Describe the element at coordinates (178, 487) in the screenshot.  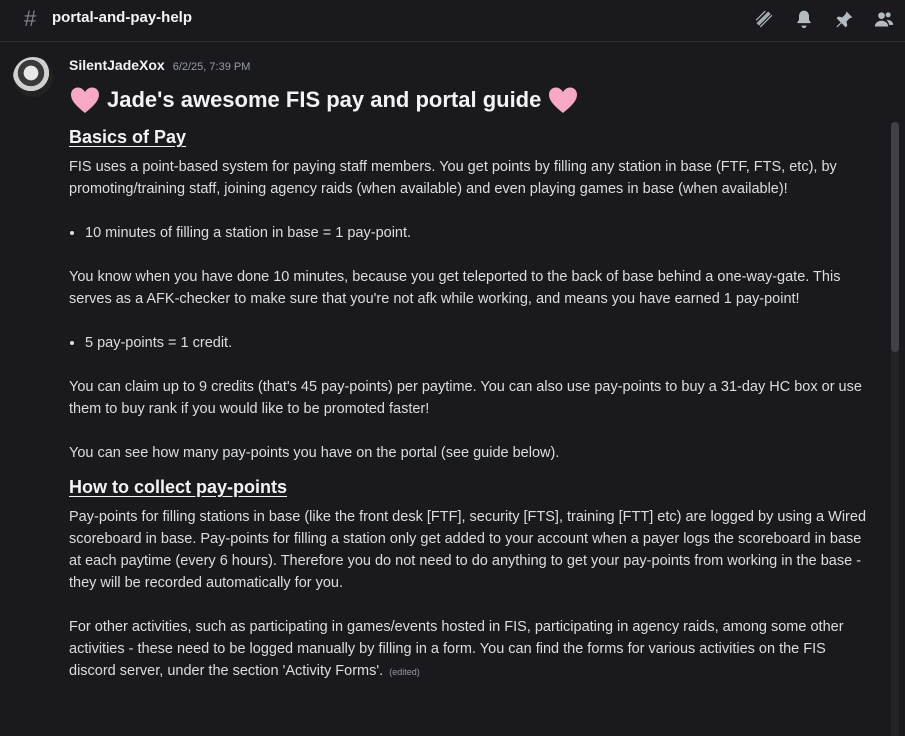
I see `section-heading-collect: How to collect pay-points` at that location.